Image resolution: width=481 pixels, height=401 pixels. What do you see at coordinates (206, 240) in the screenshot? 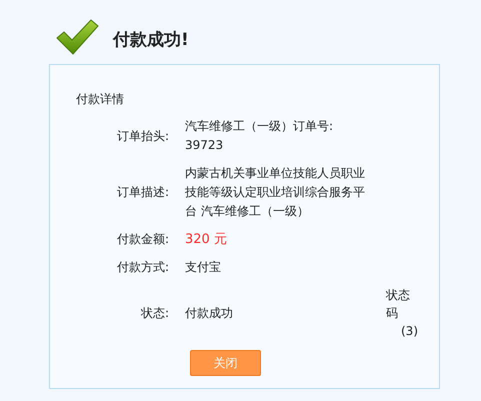
I see `field-value: 320 元` at bounding box center [206, 240].